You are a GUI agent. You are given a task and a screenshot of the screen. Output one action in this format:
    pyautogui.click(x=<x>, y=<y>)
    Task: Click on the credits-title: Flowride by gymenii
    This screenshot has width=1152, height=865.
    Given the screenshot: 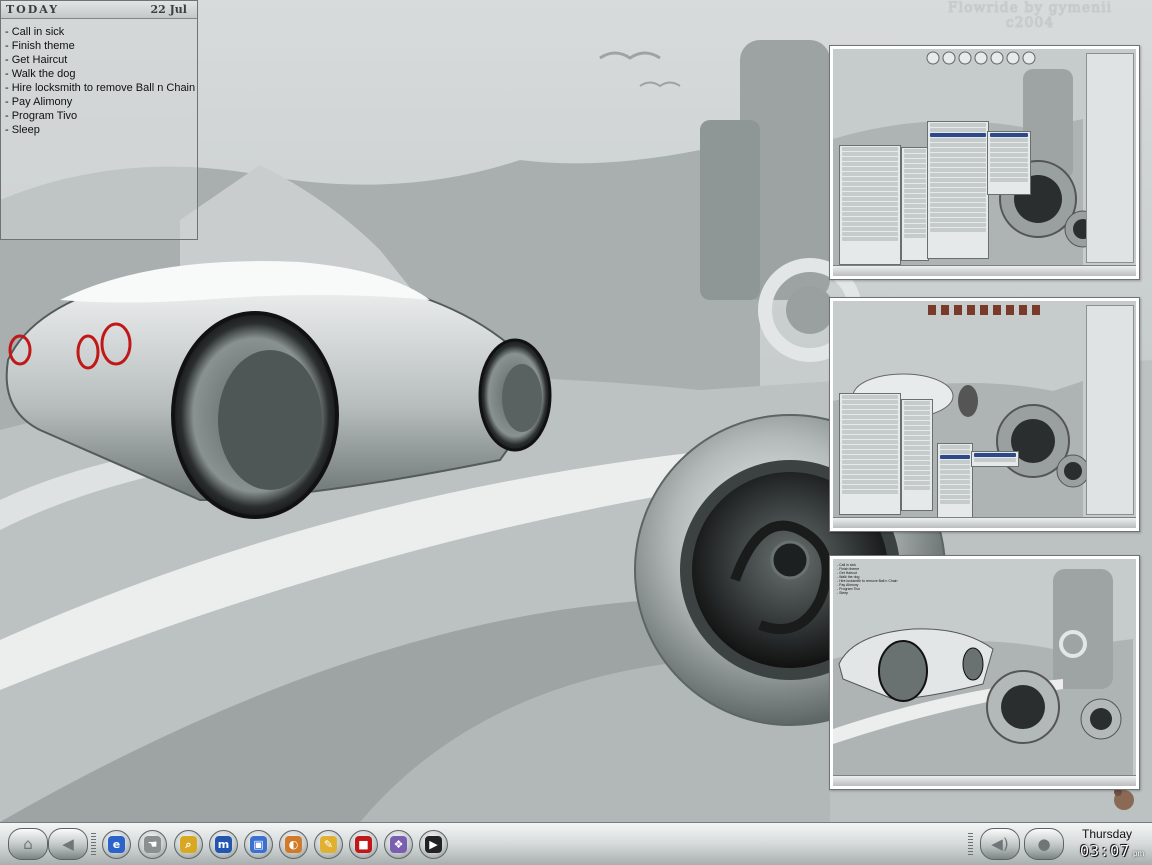 What is the action you would take?
    pyautogui.click(x=1030, y=8)
    